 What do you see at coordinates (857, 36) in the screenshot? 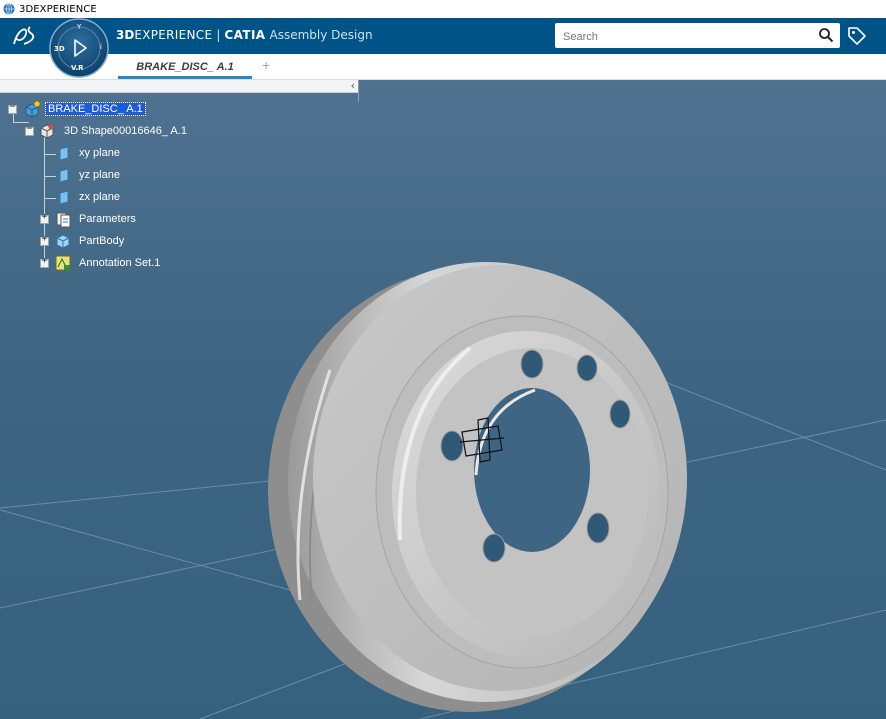
I see `tag-icon` at bounding box center [857, 36].